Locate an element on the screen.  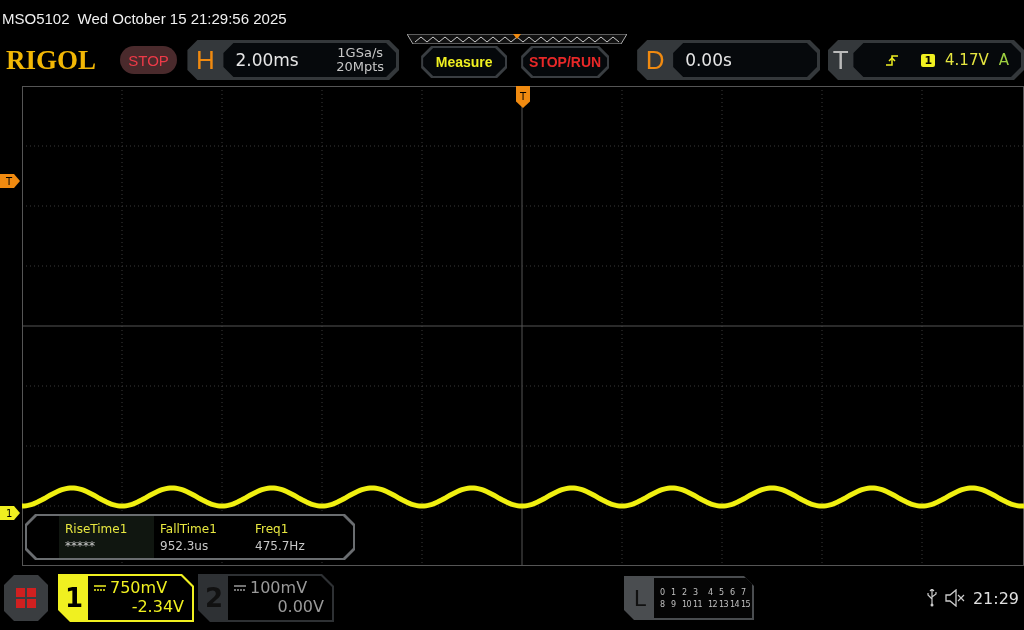
measurement-value: ***** is located at coordinates (80, 545).